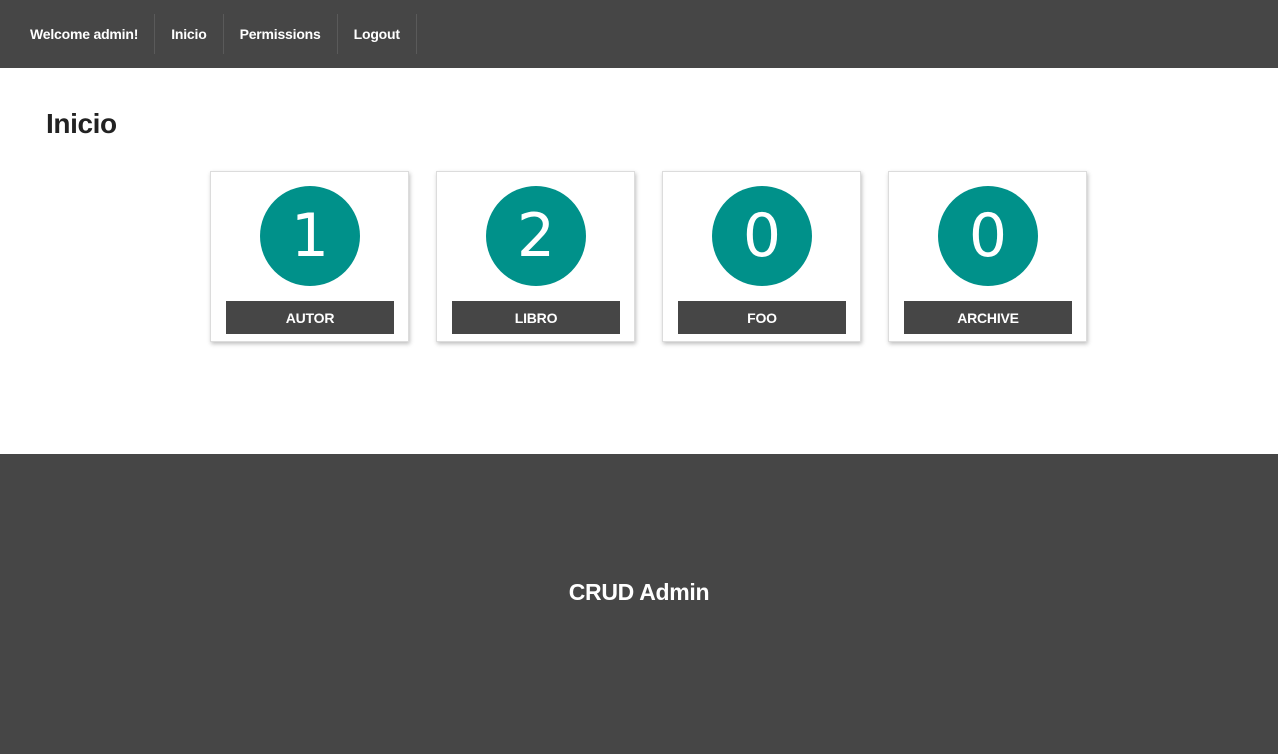 The height and width of the screenshot is (754, 1278). What do you see at coordinates (988, 317) in the screenshot?
I see `card-label-button: ARCHIVE` at bounding box center [988, 317].